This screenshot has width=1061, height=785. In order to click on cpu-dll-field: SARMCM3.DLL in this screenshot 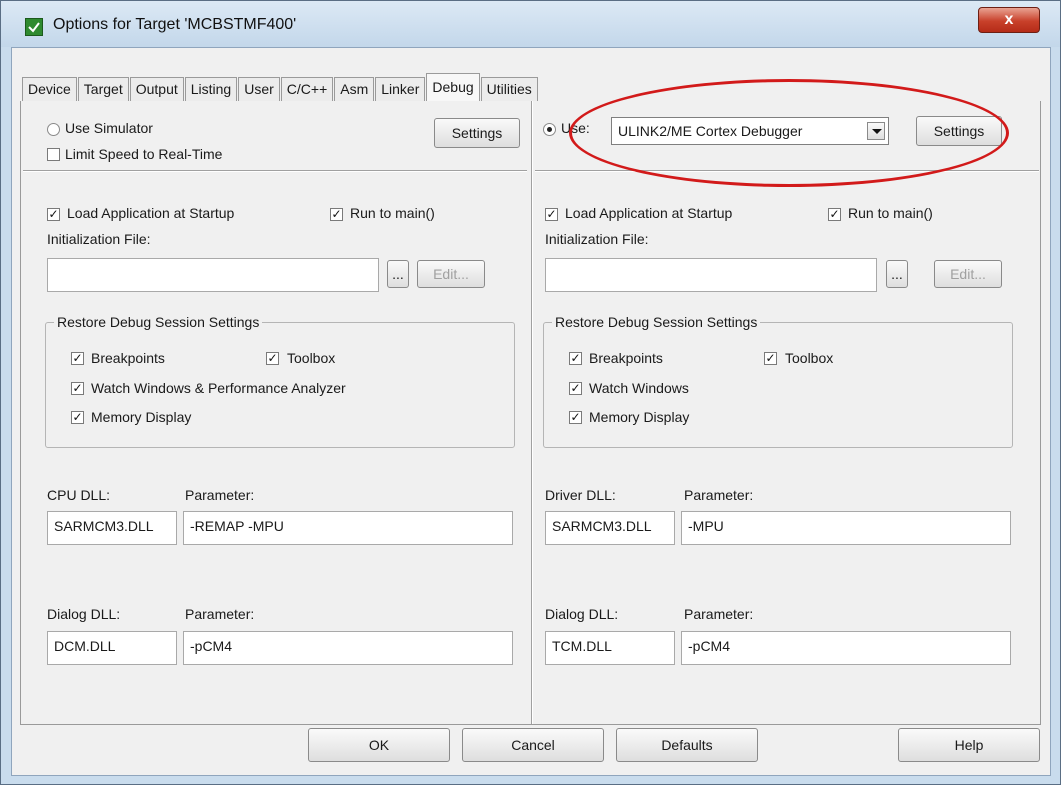, I will do `click(112, 528)`.